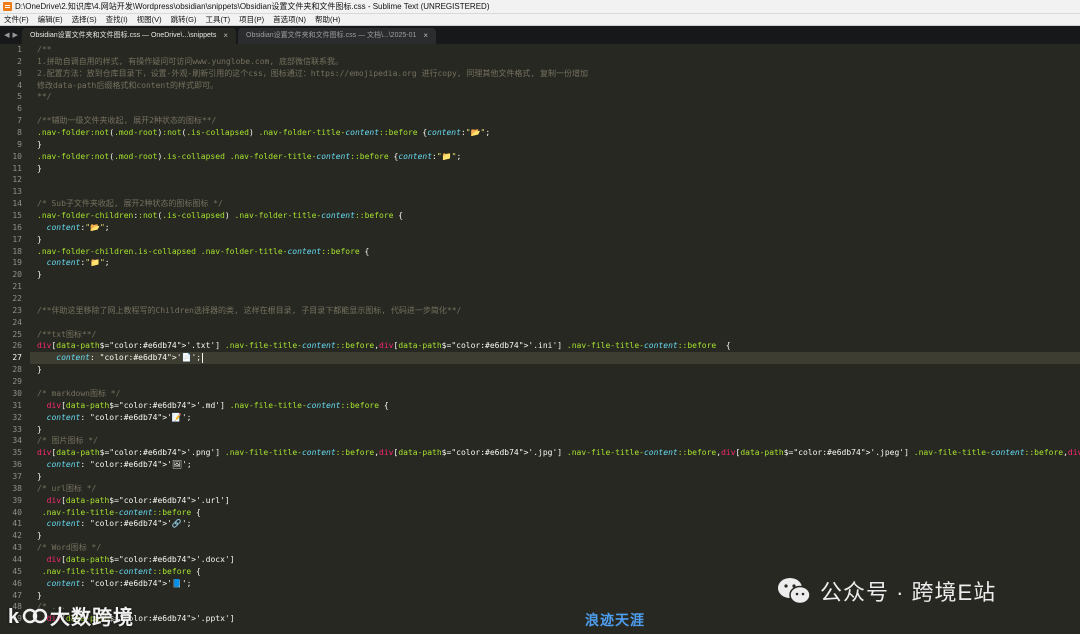 This screenshot has width=1080, height=634. Describe the element at coordinates (19, 97) in the screenshot. I see `line-number: 5` at that location.